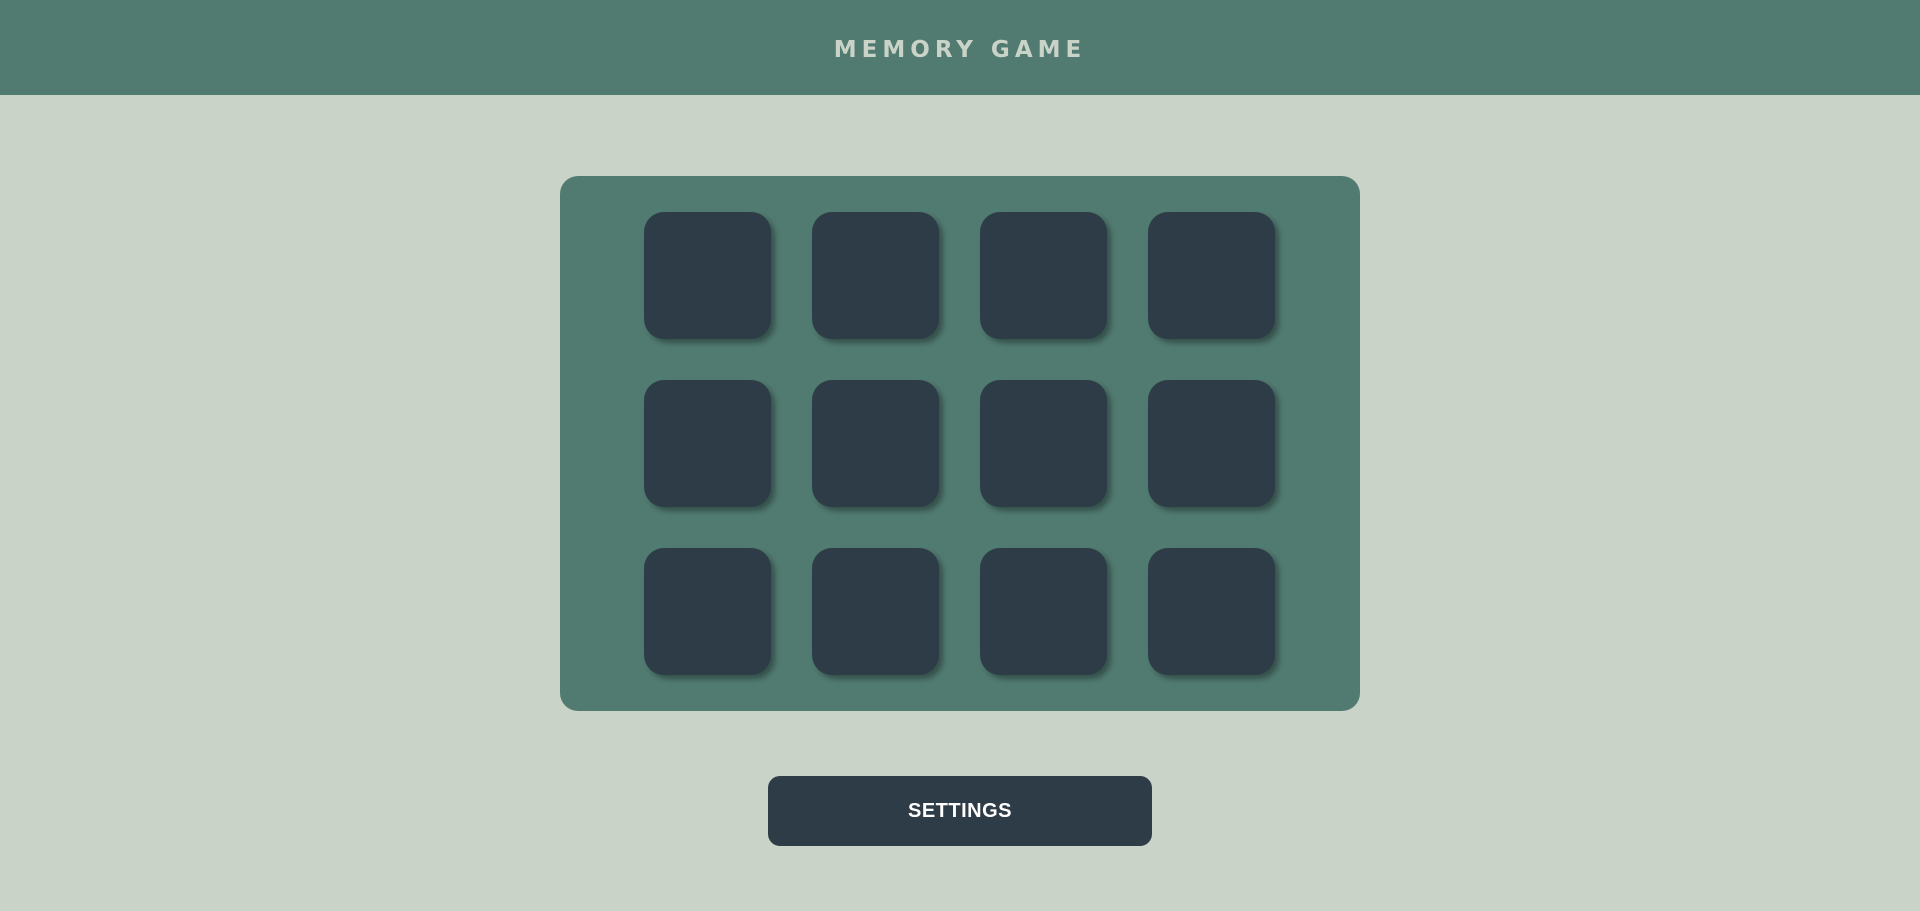 The height and width of the screenshot is (911, 1920). I want to click on page-title: MEMORY GAME, so click(960, 49).